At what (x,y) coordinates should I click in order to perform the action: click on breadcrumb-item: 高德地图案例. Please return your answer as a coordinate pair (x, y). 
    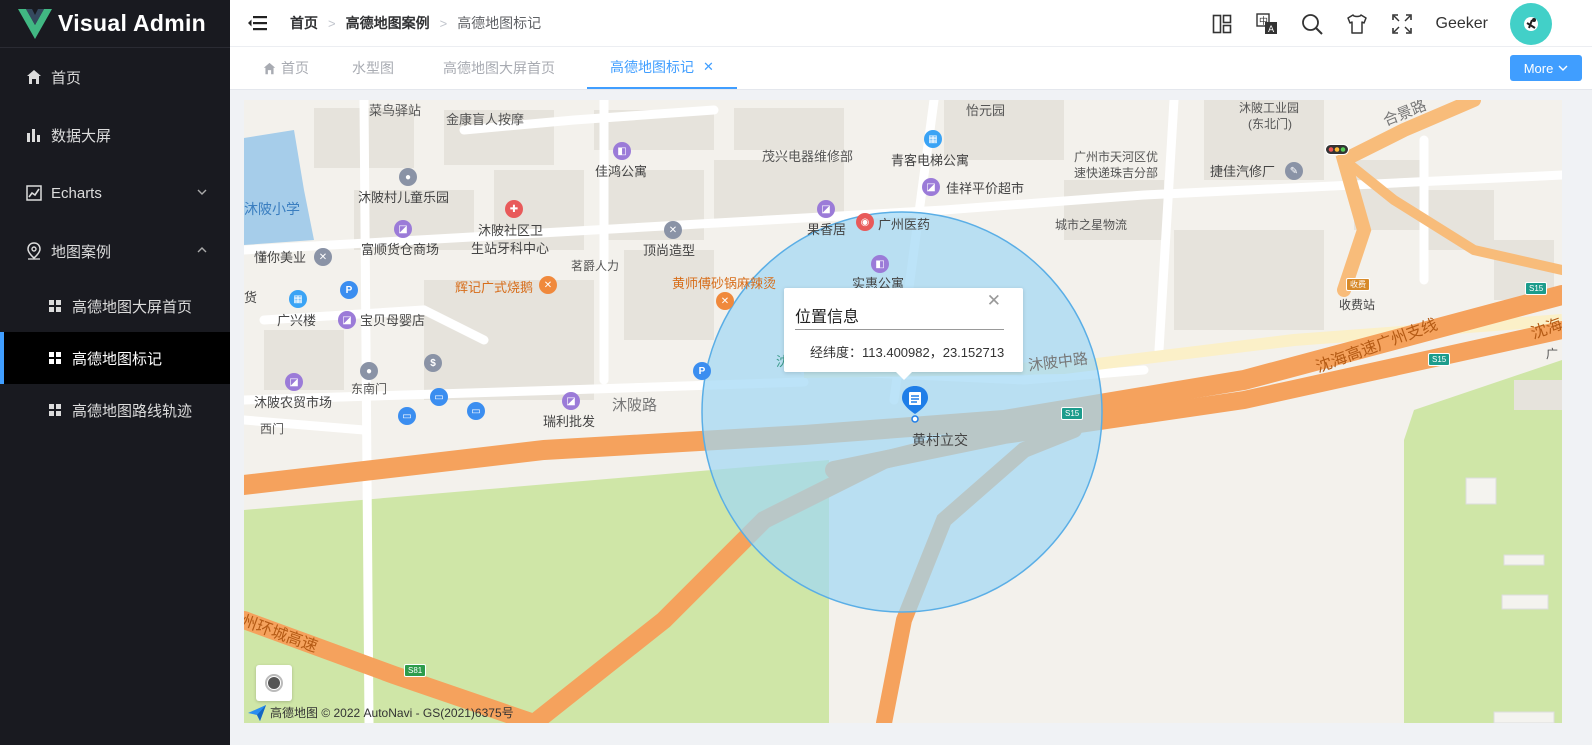
    Looking at the image, I should click on (388, 23).